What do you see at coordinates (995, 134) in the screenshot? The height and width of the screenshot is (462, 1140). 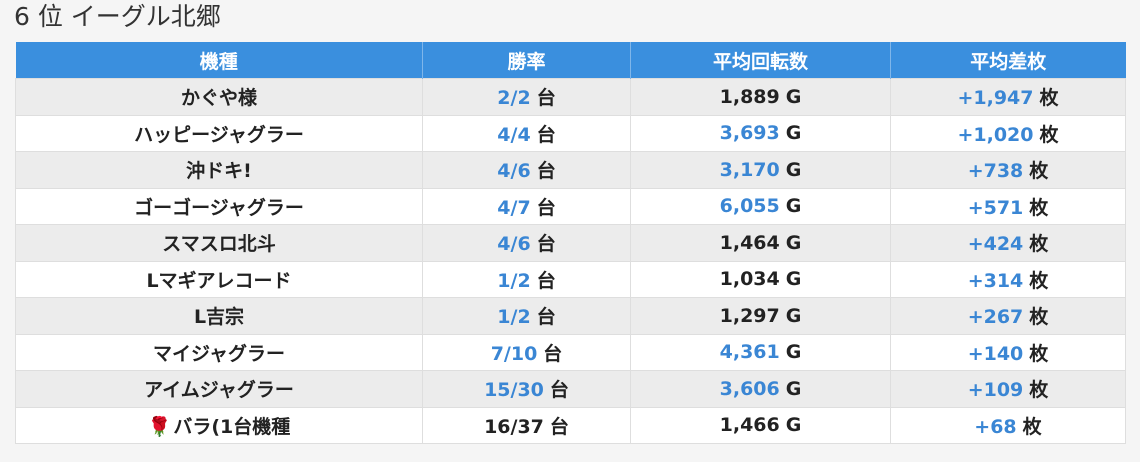 I see `avg-diff-cell-value: +1,020` at bounding box center [995, 134].